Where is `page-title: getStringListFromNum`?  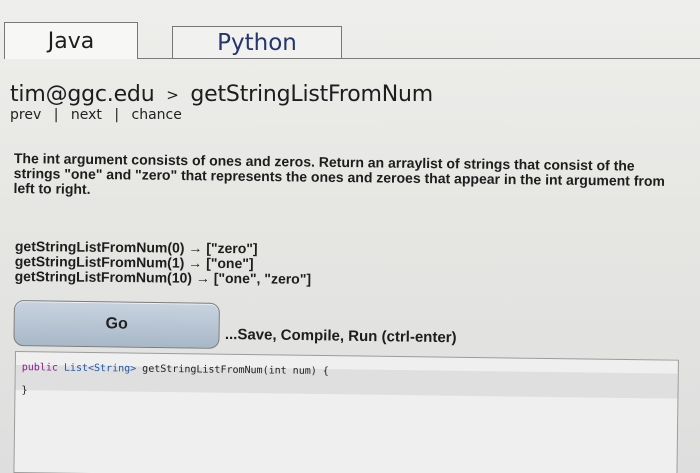 page-title: getStringListFromNum is located at coordinates (311, 94).